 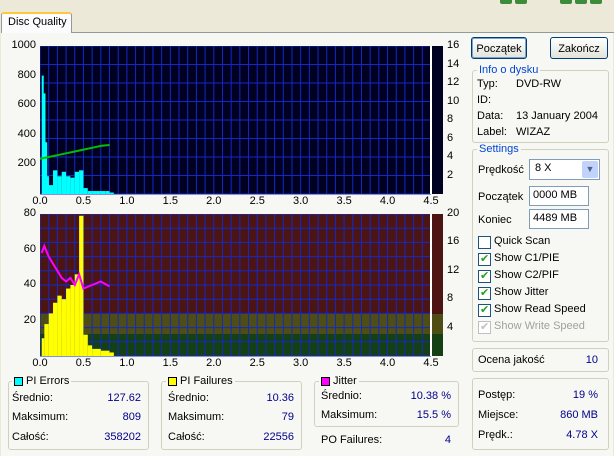 What do you see at coordinates (495, 435) in the screenshot?
I see `read-speed-label: Prędk.:` at bounding box center [495, 435].